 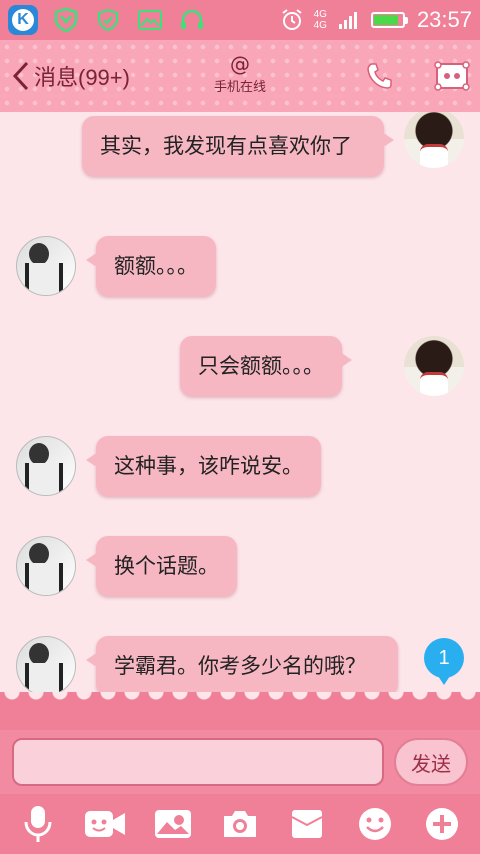 I want to click on camera-button, so click(x=240, y=824).